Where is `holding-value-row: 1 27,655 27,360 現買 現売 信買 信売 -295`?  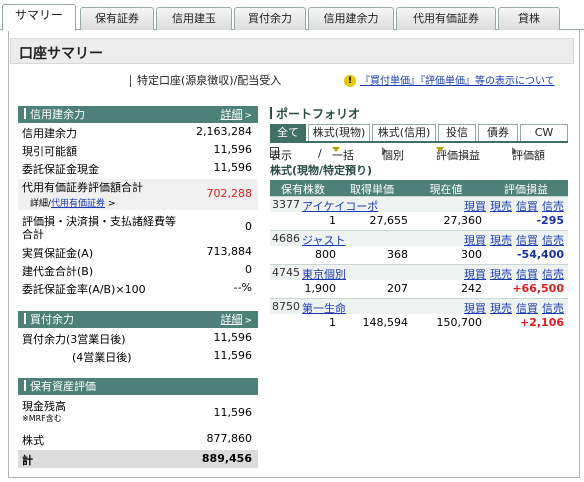
holding-value-row: 1 27,655 27,360 現買 現売 信買 信売 -295 is located at coordinates (419, 214).